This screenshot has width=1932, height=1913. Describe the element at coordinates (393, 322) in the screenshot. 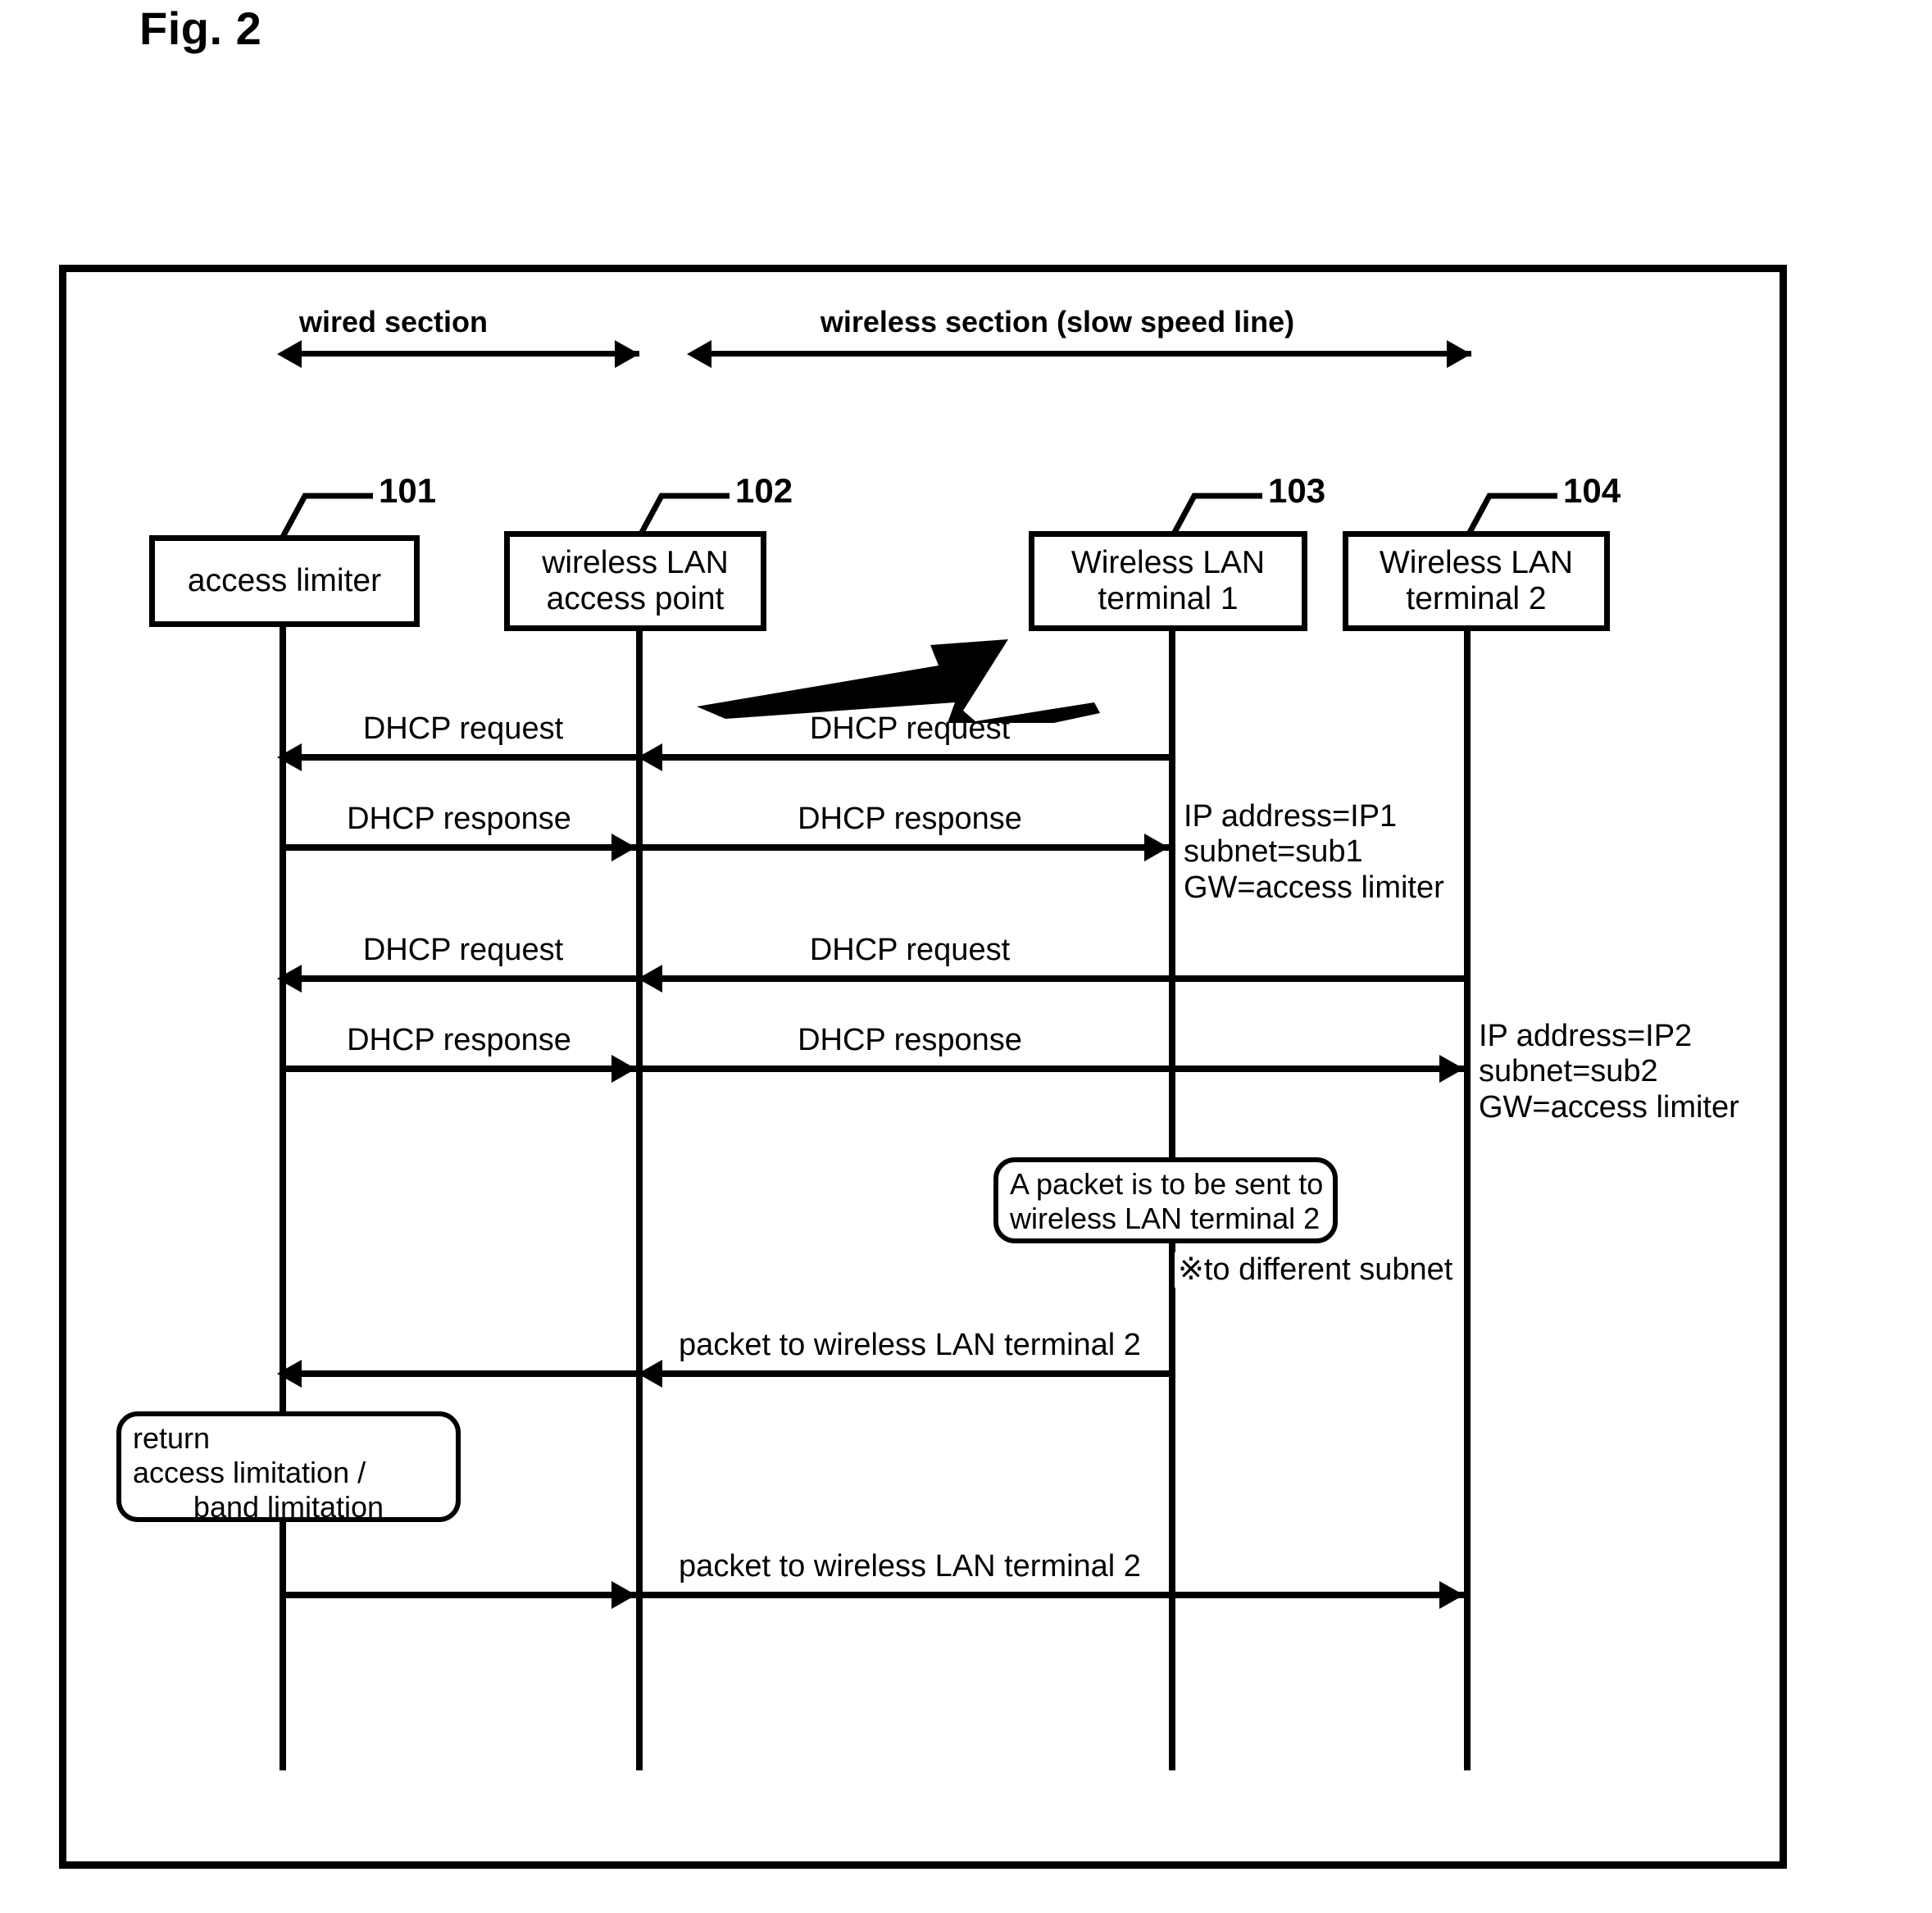

I see `section-label-wired: wired section` at that location.